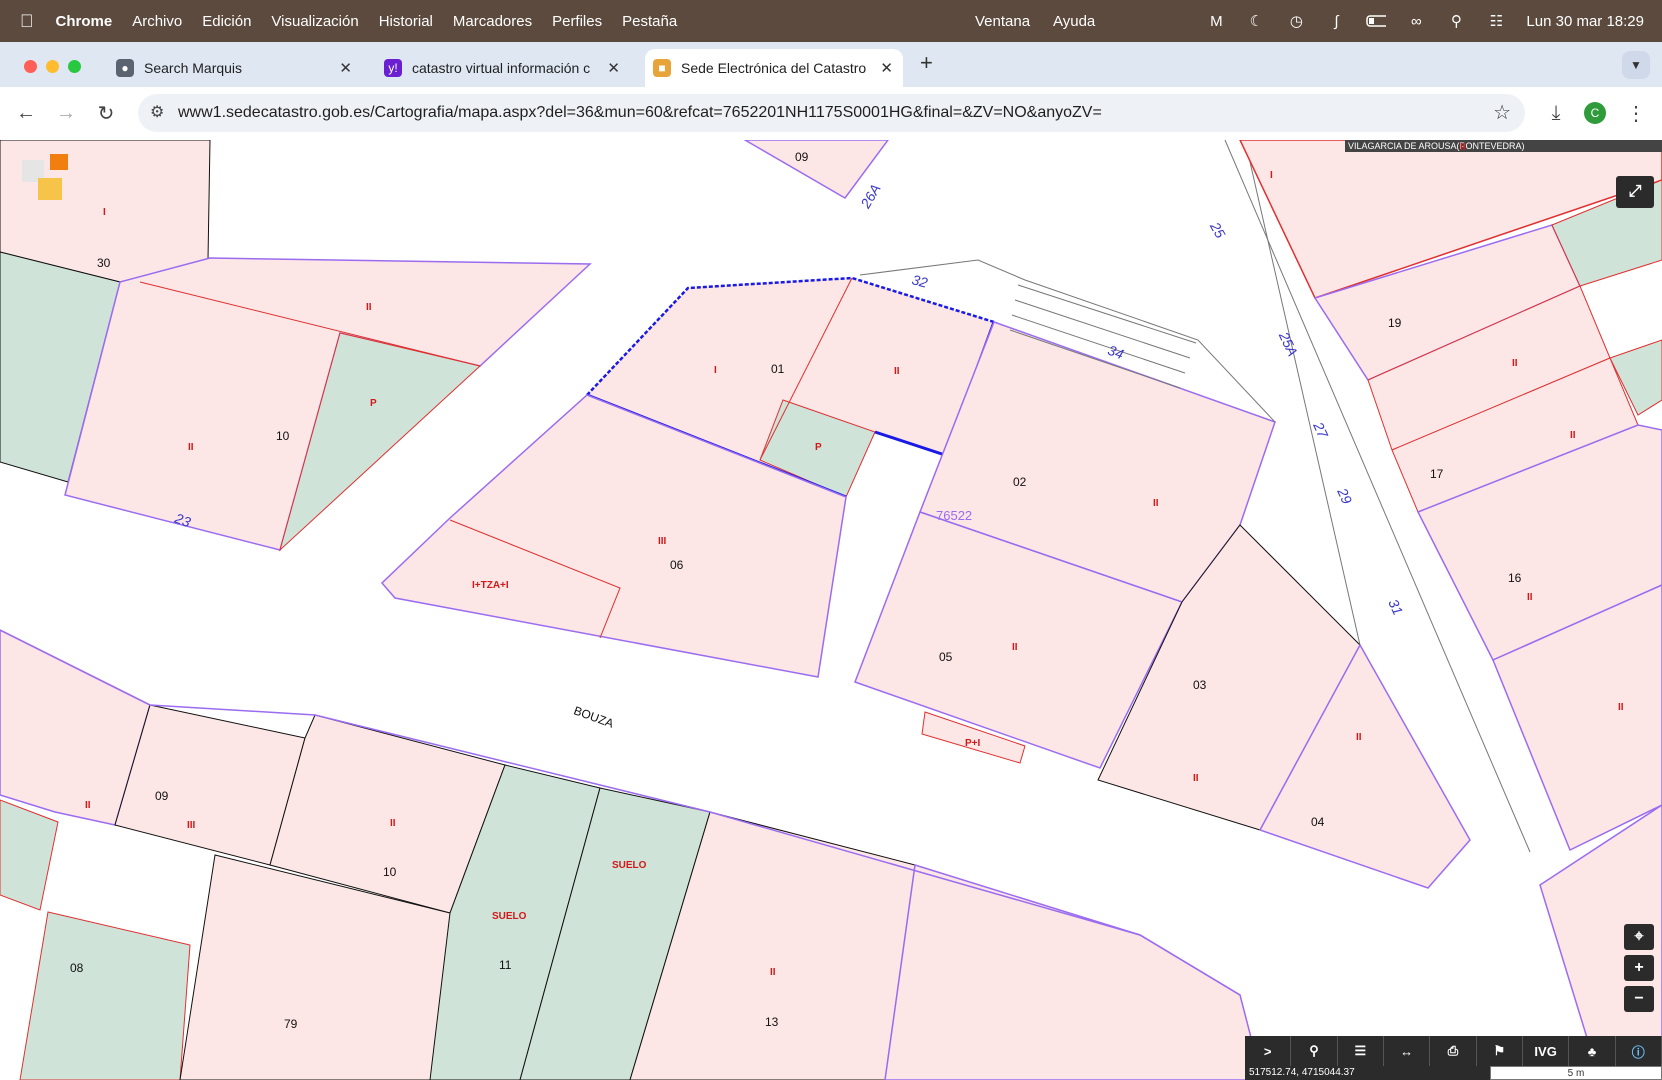  What do you see at coordinates (1268, 1051) in the screenshot?
I see `expand-tools-button: >` at bounding box center [1268, 1051].